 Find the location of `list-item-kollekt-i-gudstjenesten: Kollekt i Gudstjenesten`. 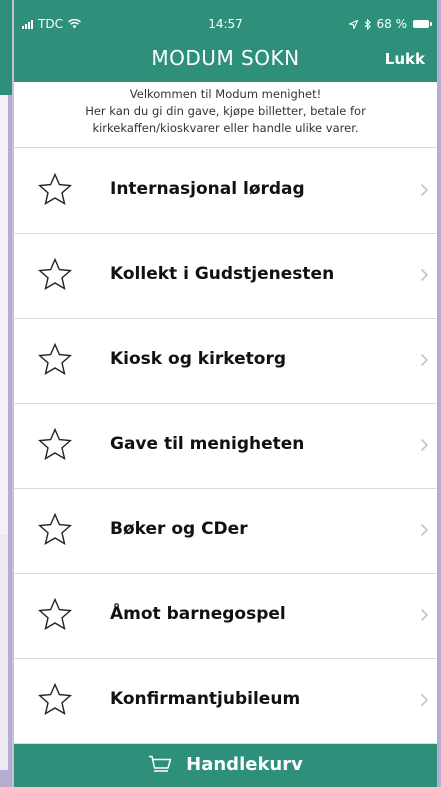

list-item-kollekt-i-gudstjenesten: Kollekt i Gudstjenesten is located at coordinates (225, 276).